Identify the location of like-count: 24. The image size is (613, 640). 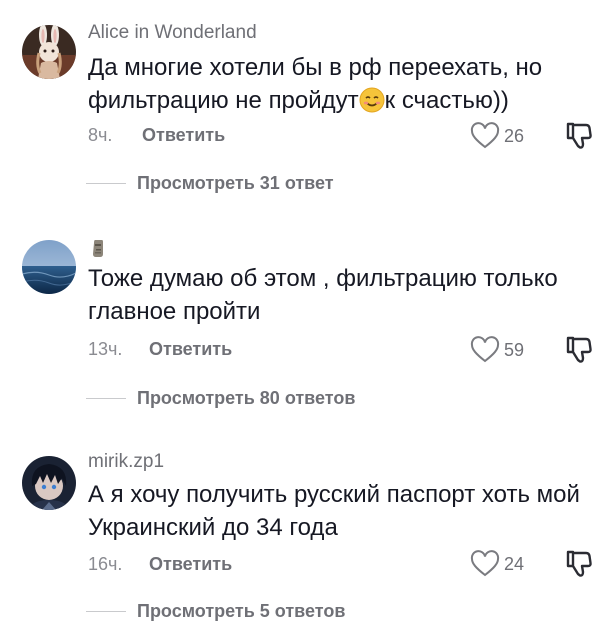
(514, 564).